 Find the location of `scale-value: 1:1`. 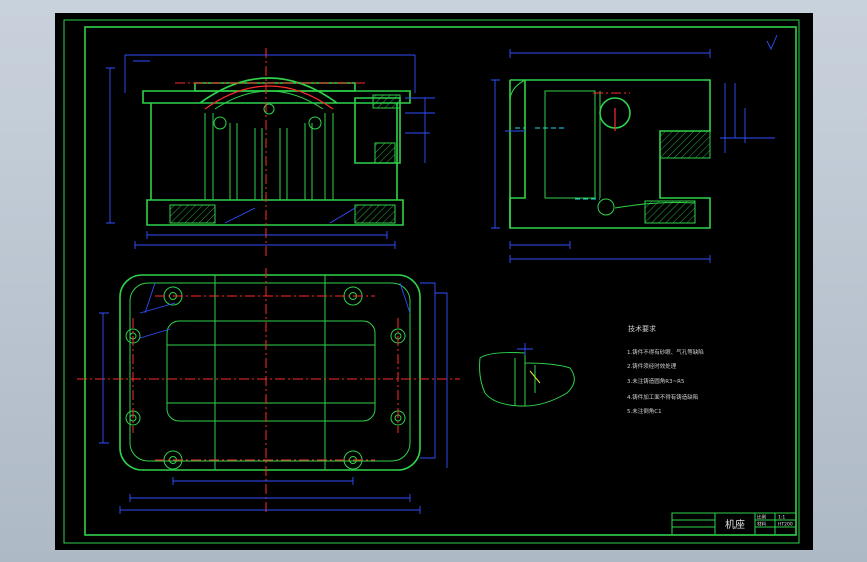

scale-value: 1:1 is located at coordinates (781, 518).